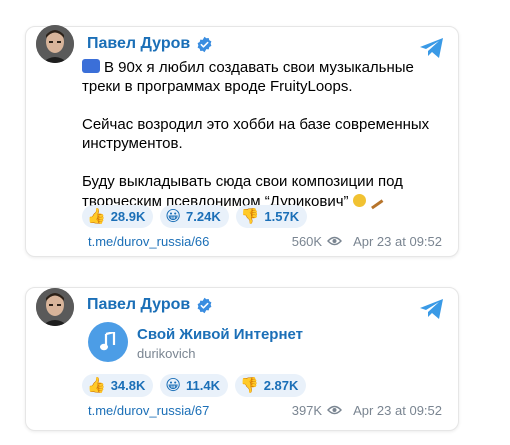  Describe the element at coordinates (307, 410) in the screenshot. I see `view-count: 397K` at that location.